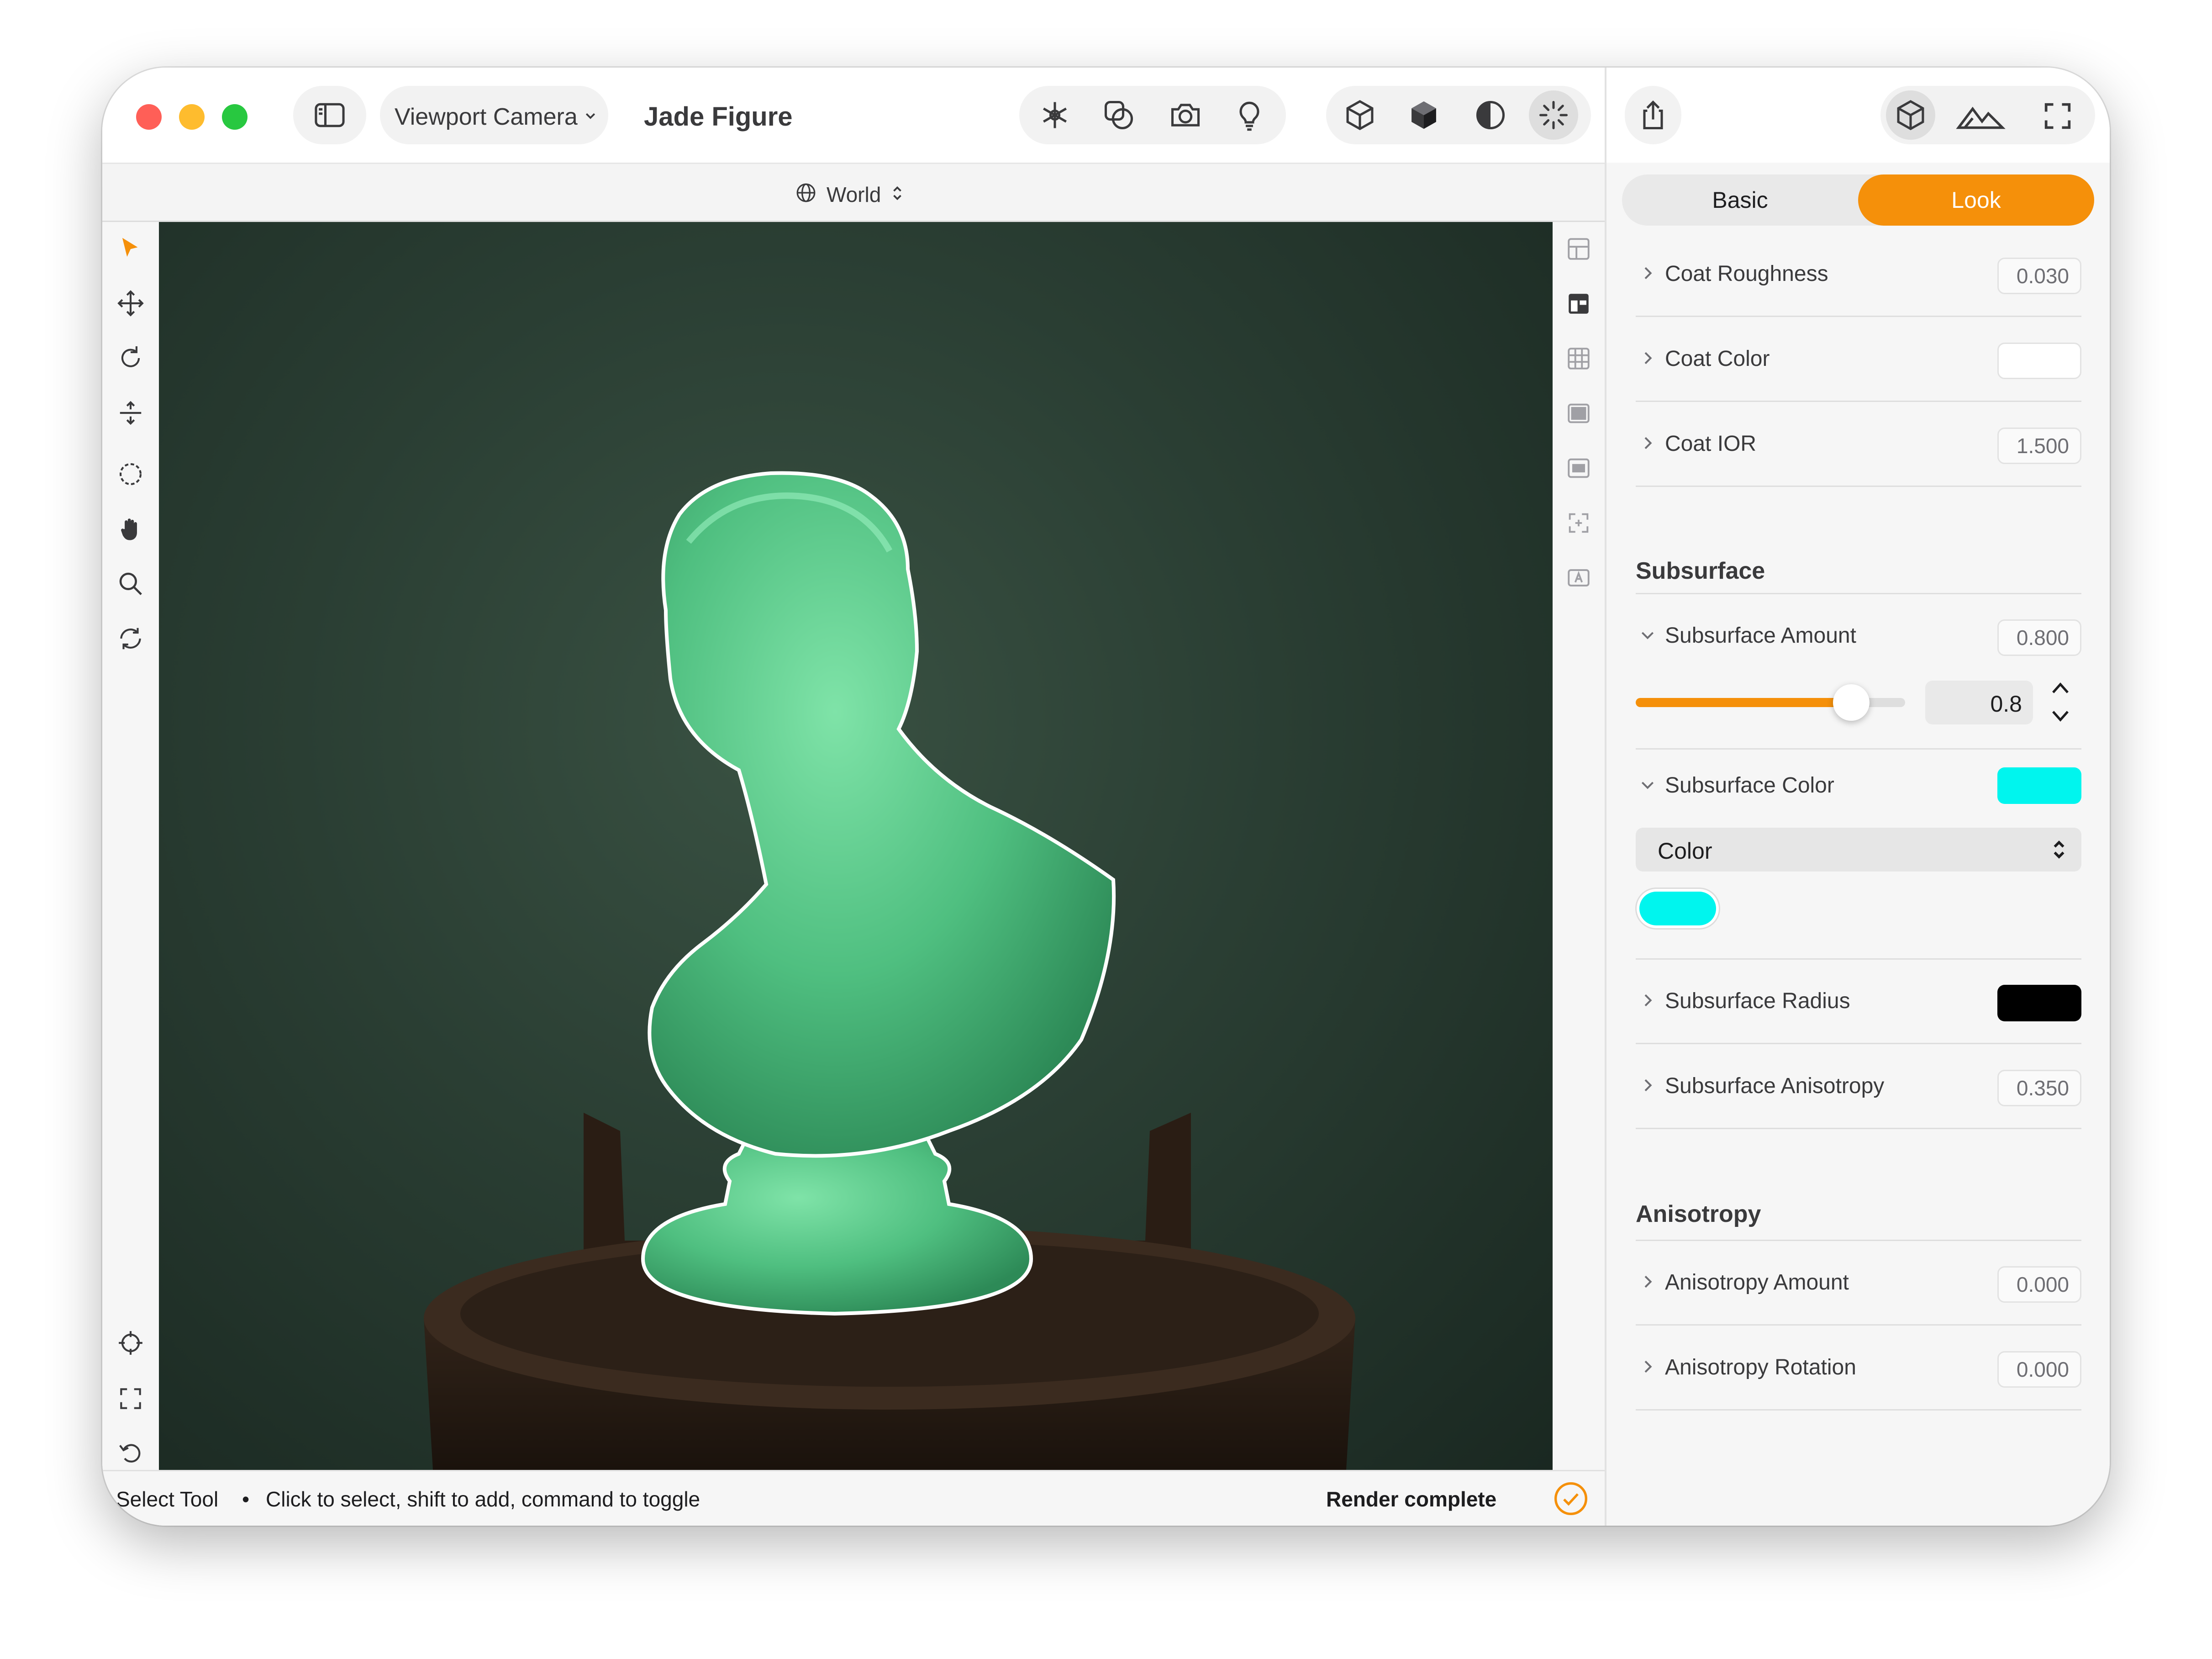 This screenshot has height=1659, width=2212. Describe the element at coordinates (854, 193) in the screenshot. I see `space-selector: World` at that location.